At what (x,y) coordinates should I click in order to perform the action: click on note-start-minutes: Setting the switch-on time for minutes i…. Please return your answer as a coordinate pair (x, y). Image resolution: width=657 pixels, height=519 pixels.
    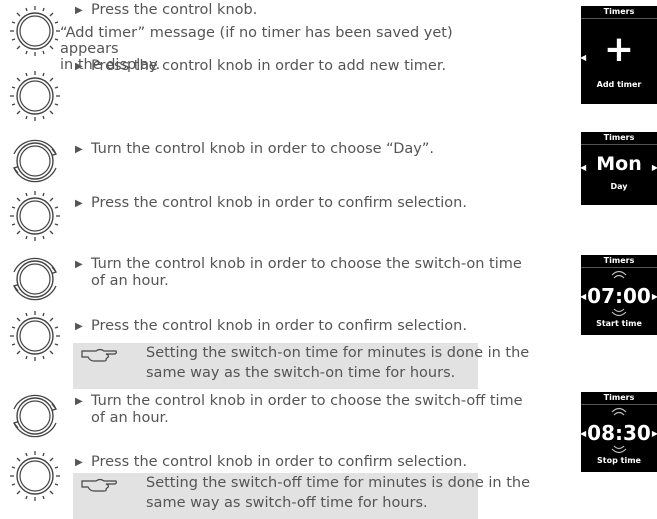
    Looking at the image, I should click on (301, 366).